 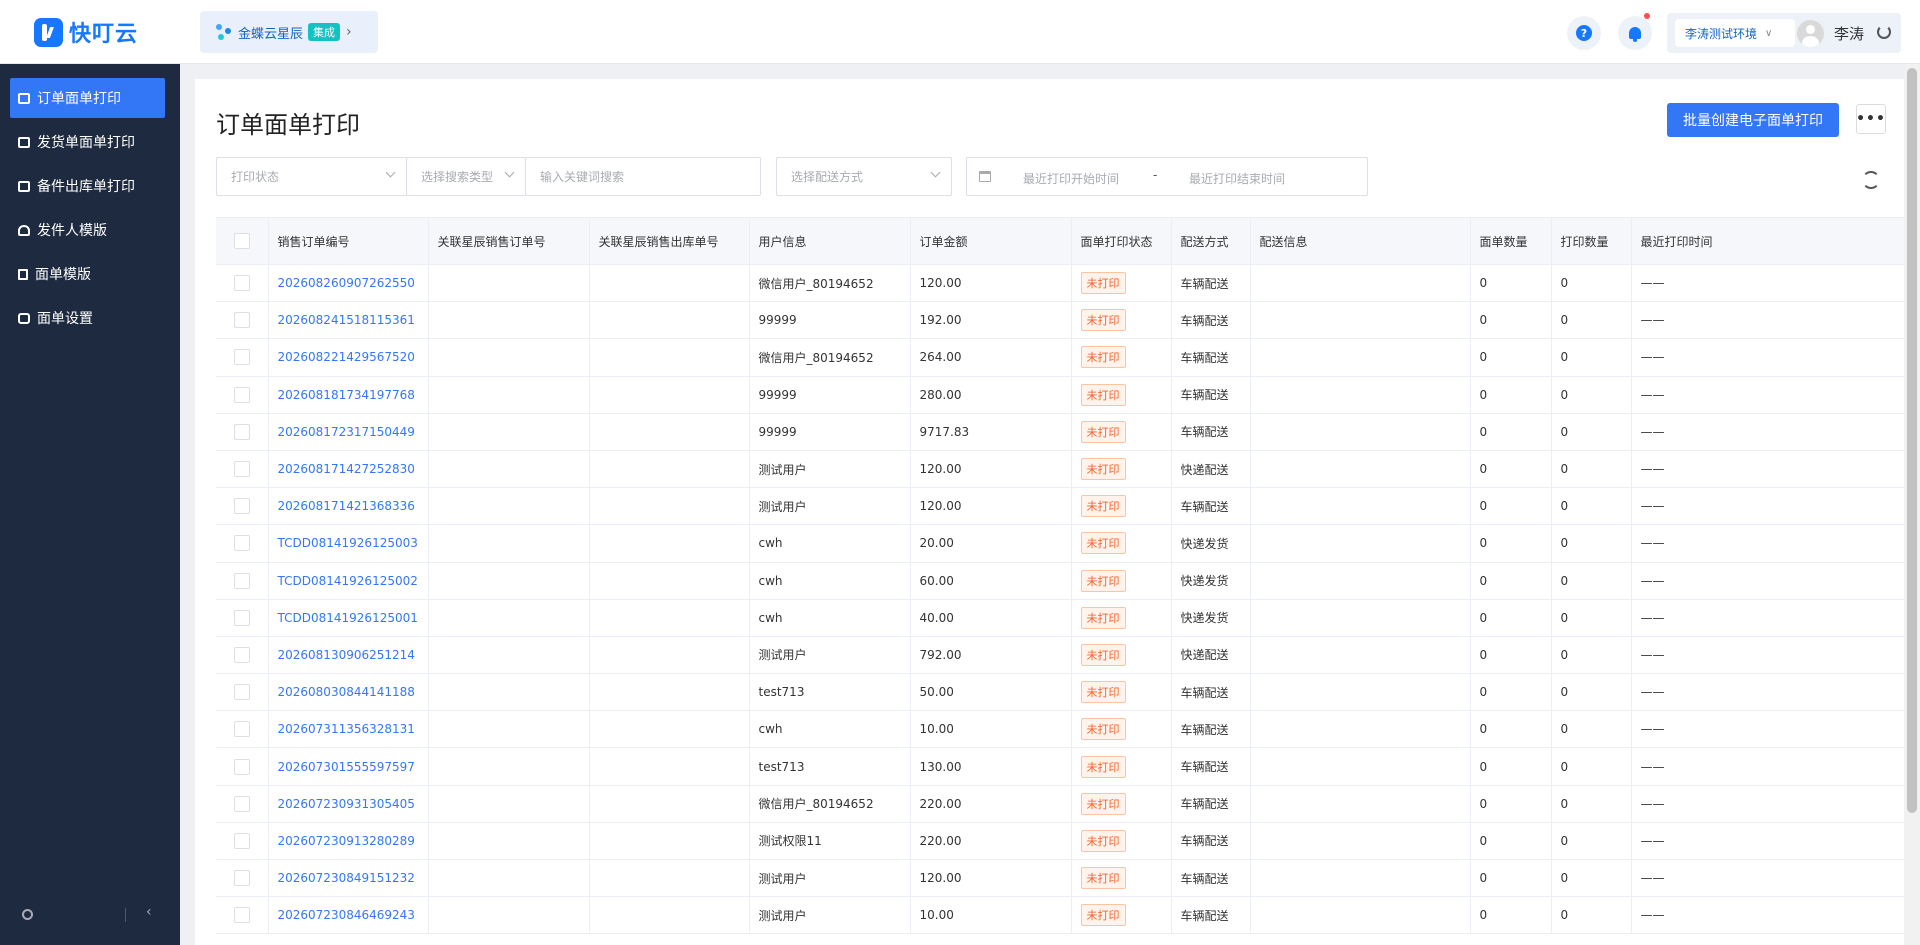 What do you see at coordinates (669, 841) in the screenshot?
I see `linked-outbound-cell` at bounding box center [669, 841].